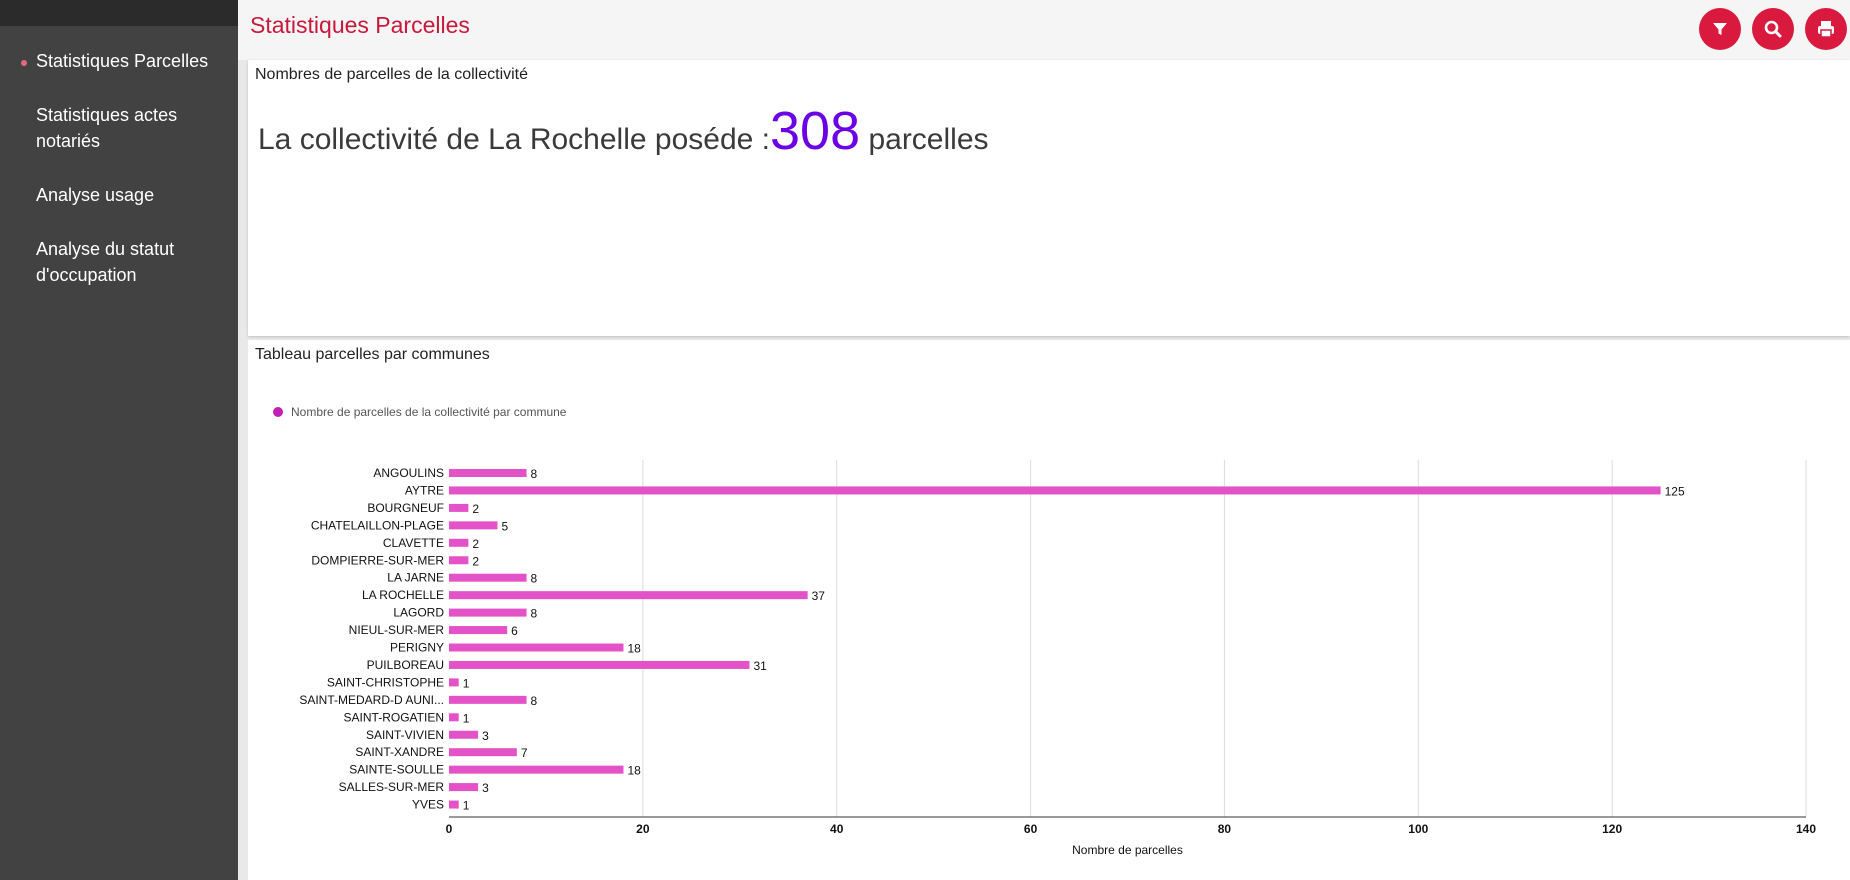  What do you see at coordinates (107, 128) in the screenshot?
I see `sidebar-item-label: Statistiques actes notariés` at bounding box center [107, 128].